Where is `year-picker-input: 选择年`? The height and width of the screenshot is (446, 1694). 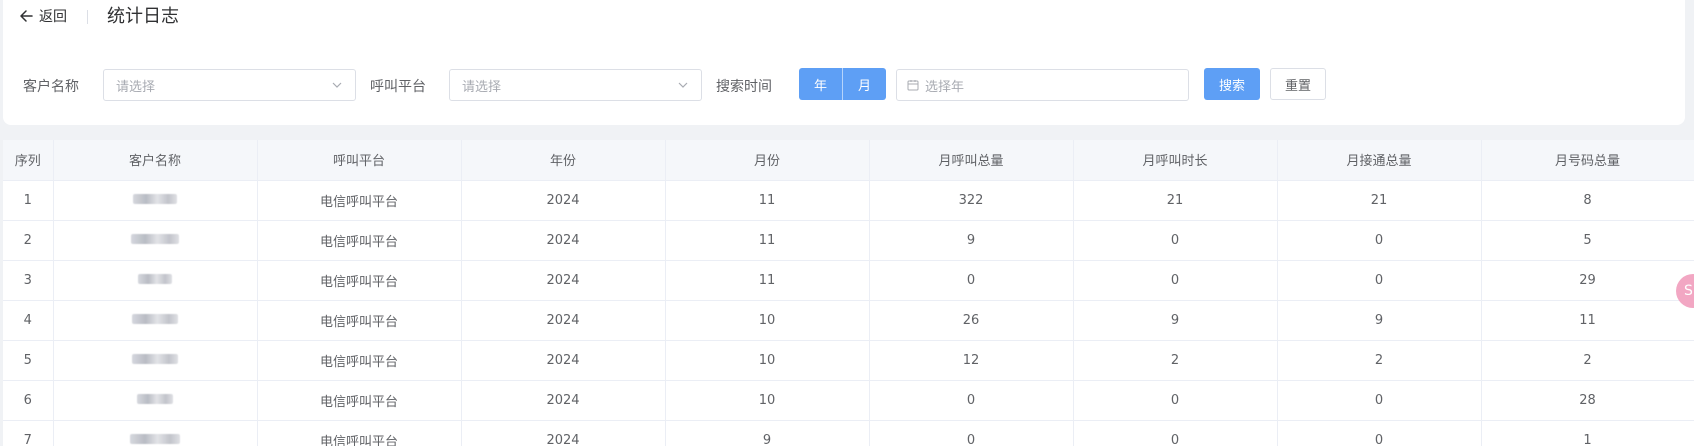 year-picker-input: 选择年 is located at coordinates (1042, 85).